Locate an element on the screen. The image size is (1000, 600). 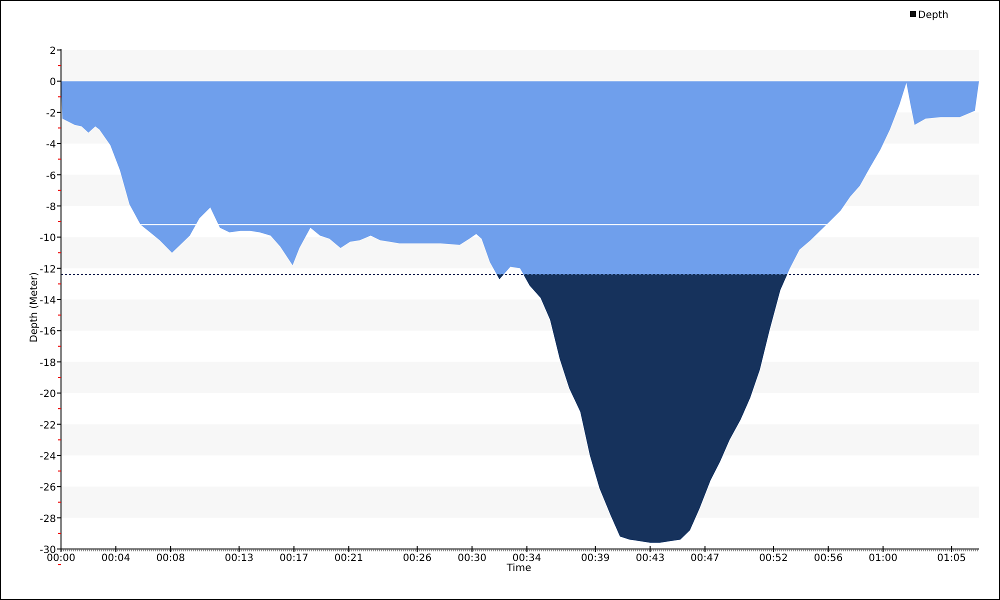
x-tick-label: 00:17 is located at coordinates (294, 558).